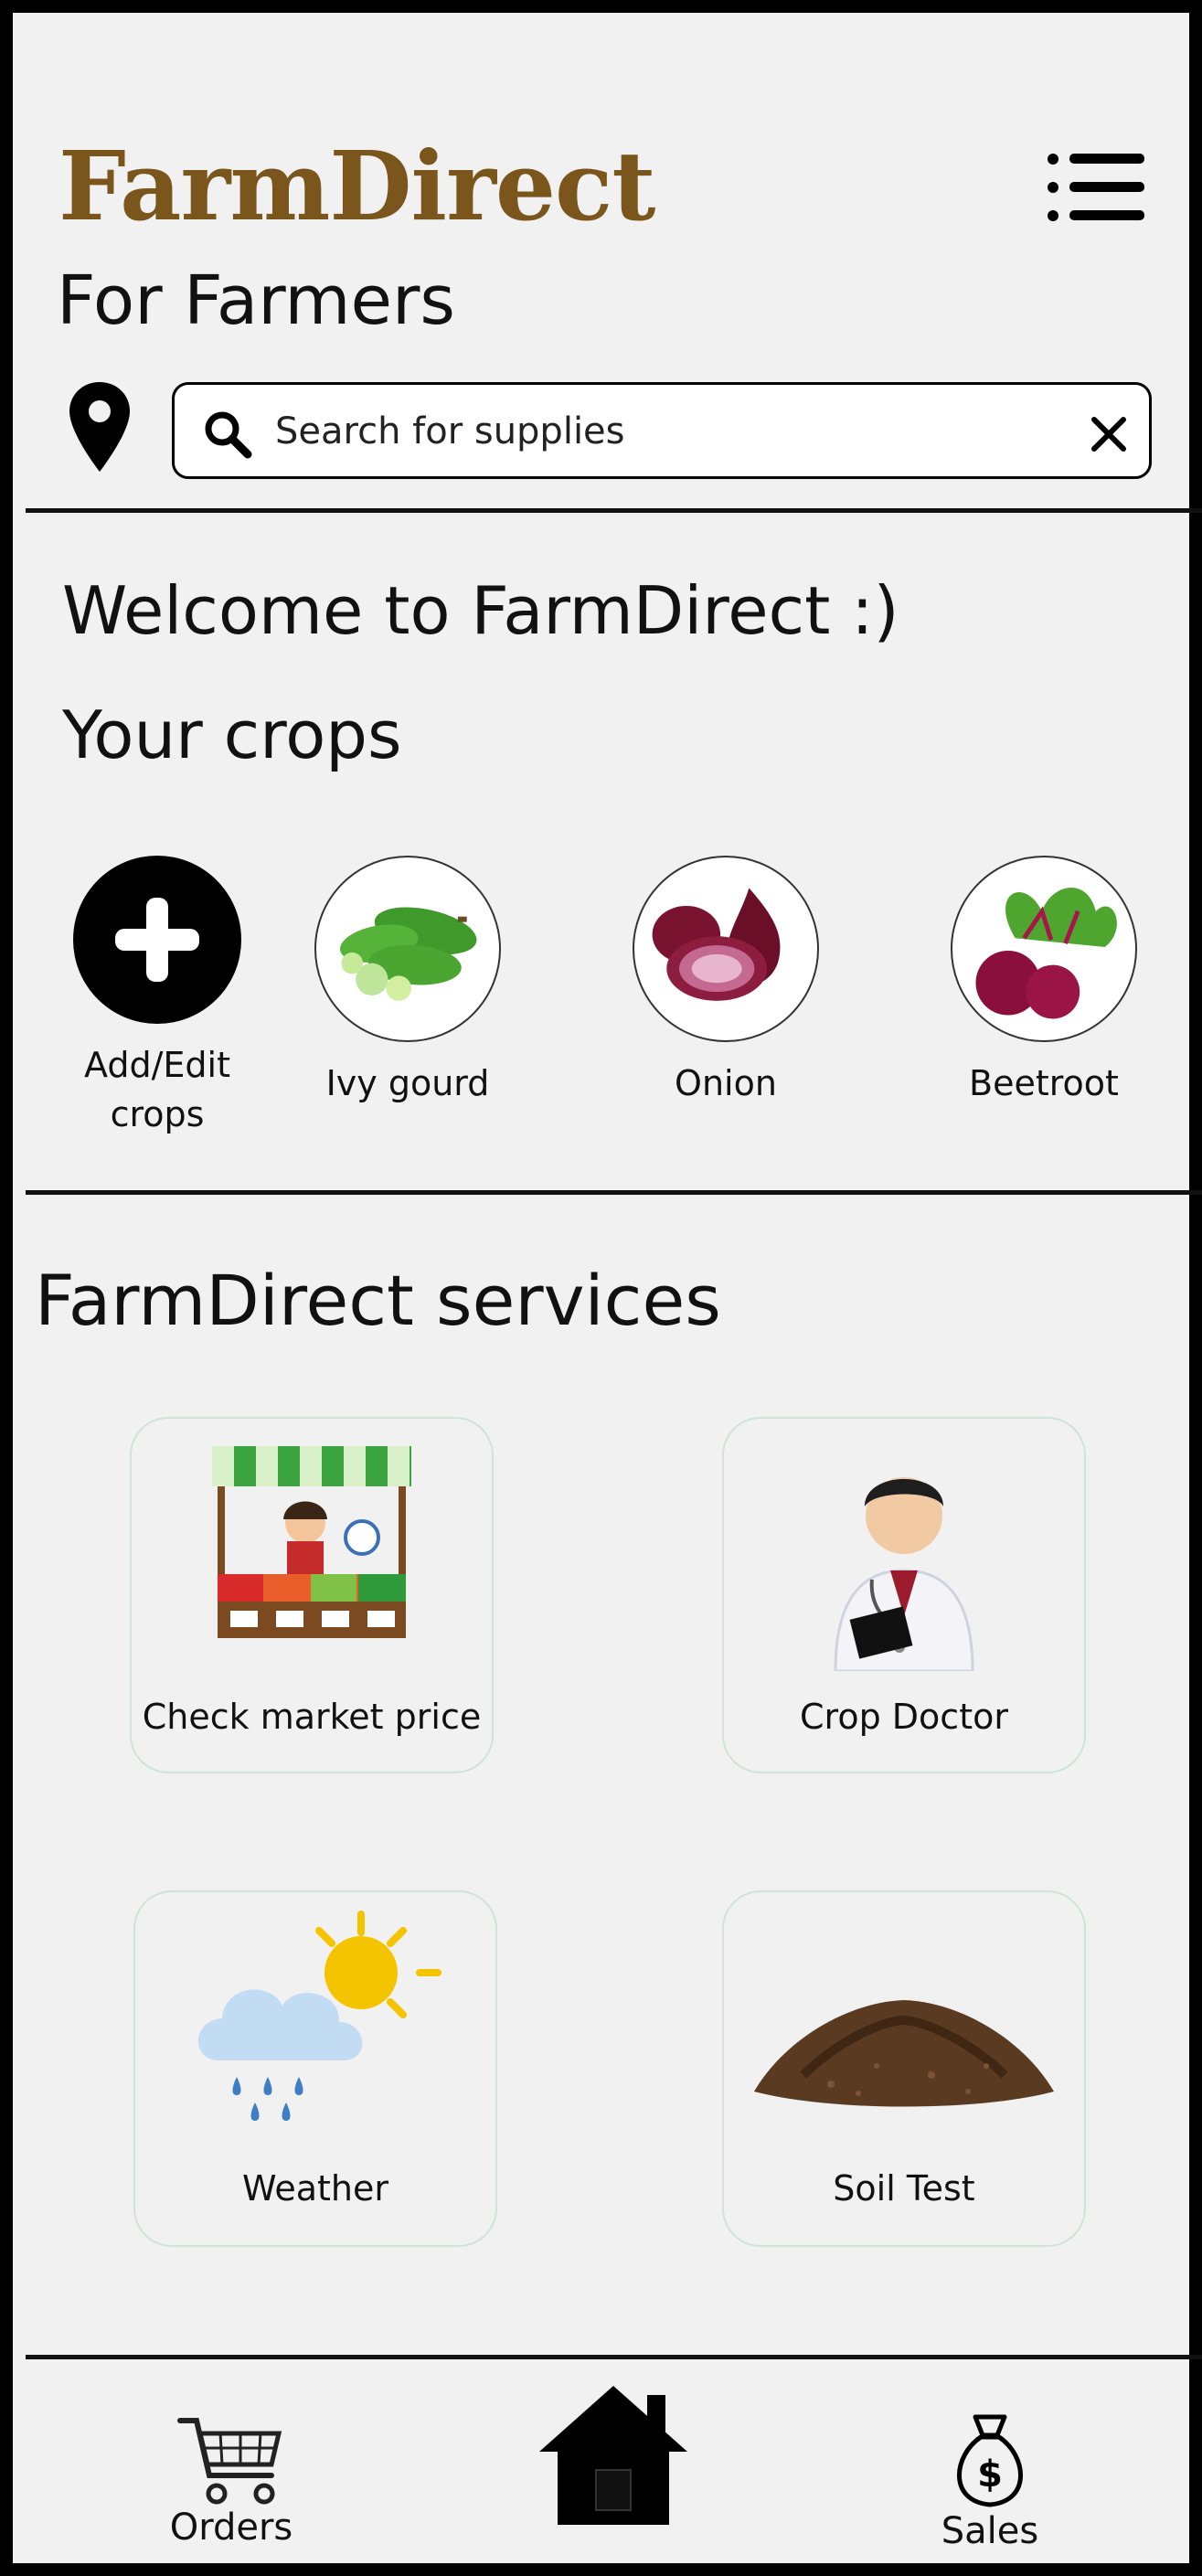 This screenshot has width=1202, height=2576. I want to click on shopping-cart-icon, so click(229, 2462).